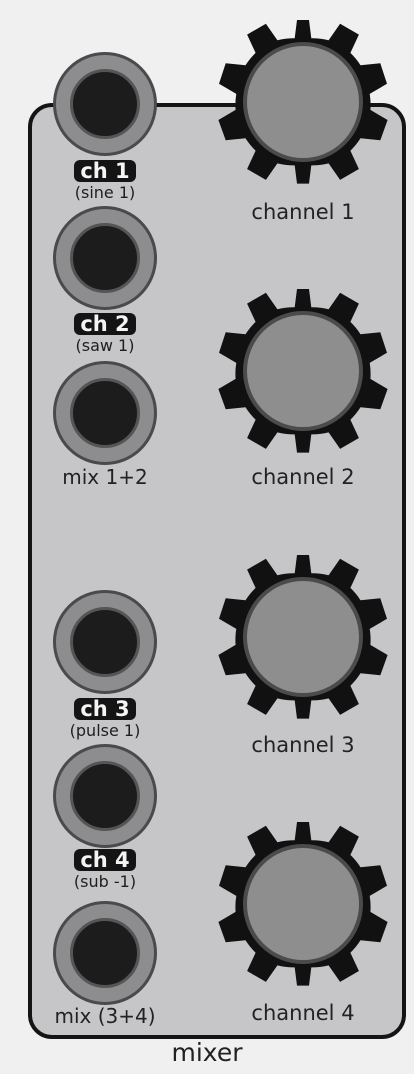 This screenshot has height=1074, width=414. I want to click on ch1-source: (sine 1), so click(105, 192).